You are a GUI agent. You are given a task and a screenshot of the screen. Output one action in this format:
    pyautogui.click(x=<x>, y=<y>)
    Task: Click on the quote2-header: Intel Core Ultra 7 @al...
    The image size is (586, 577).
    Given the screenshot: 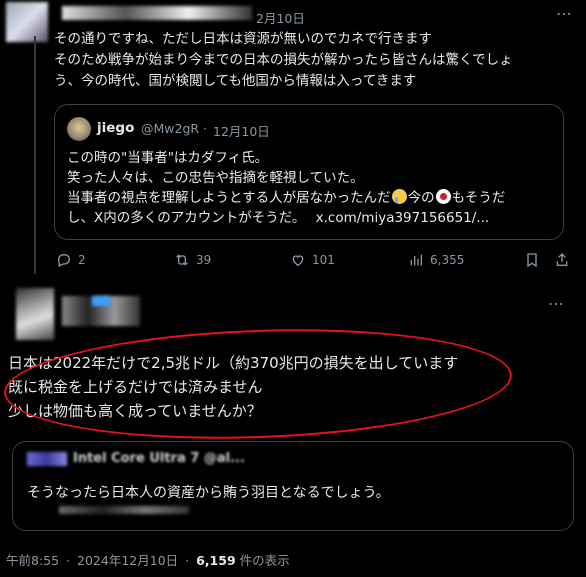 What is the action you would take?
    pyautogui.click(x=159, y=458)
    